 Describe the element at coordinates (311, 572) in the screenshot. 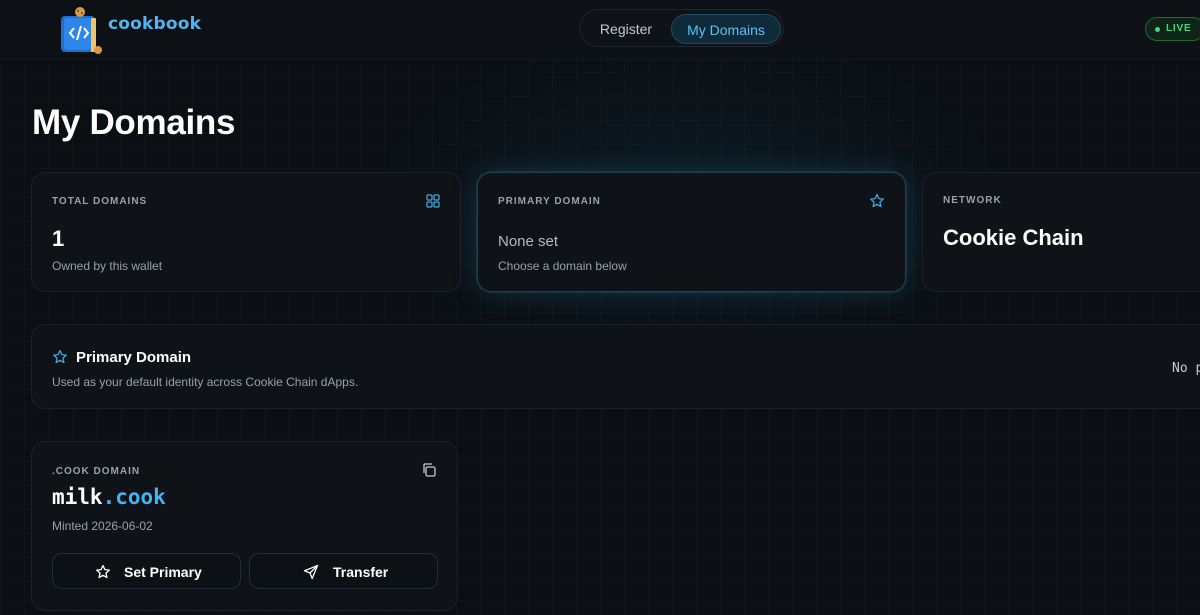

I see `send-icon` at that location.